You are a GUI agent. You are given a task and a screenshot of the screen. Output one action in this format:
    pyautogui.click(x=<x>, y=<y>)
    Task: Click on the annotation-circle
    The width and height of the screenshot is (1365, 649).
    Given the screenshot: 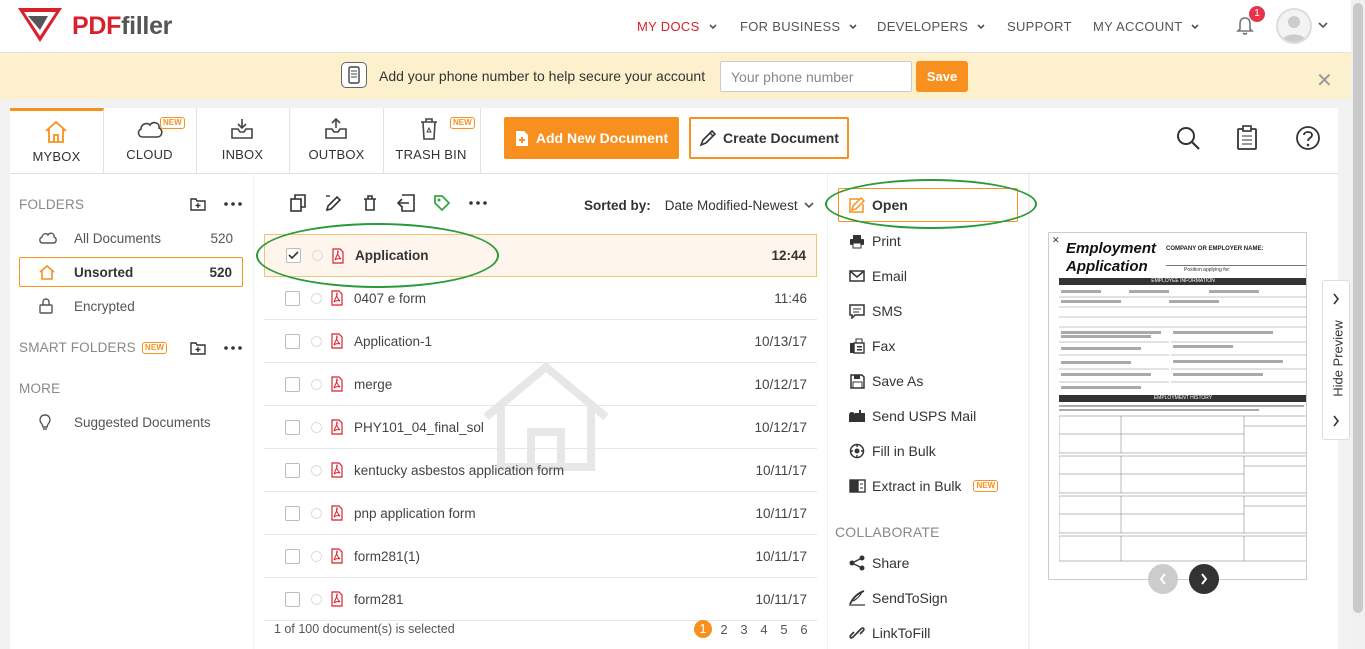 What is the action you would take?
    pyautogui.click(x=931, y=204)
    